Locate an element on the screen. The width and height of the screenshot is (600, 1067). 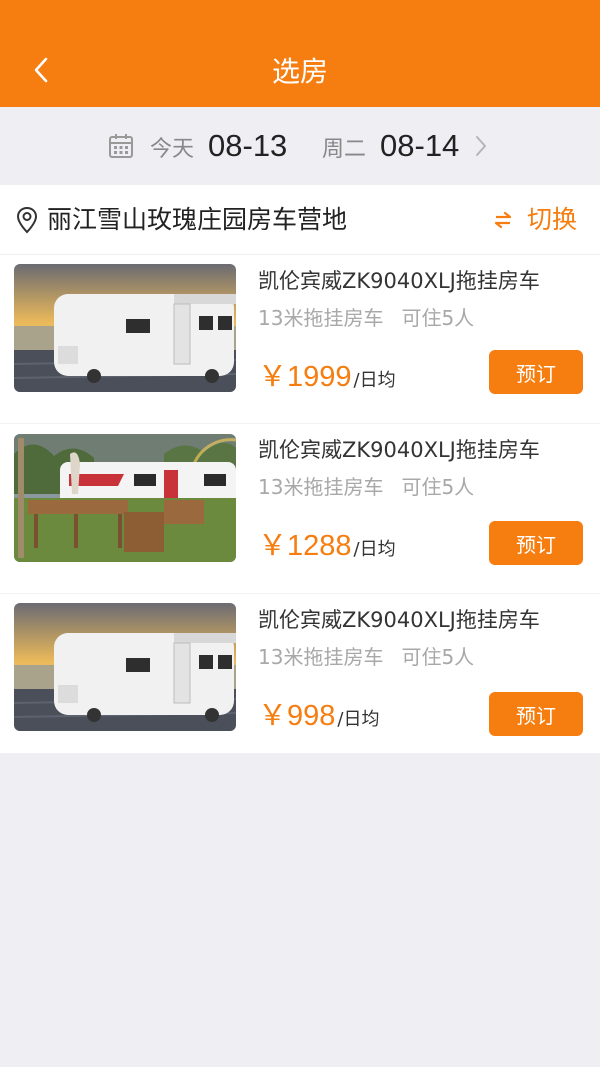
checkout-value: 08-14 is located at coordinates (420, 145).